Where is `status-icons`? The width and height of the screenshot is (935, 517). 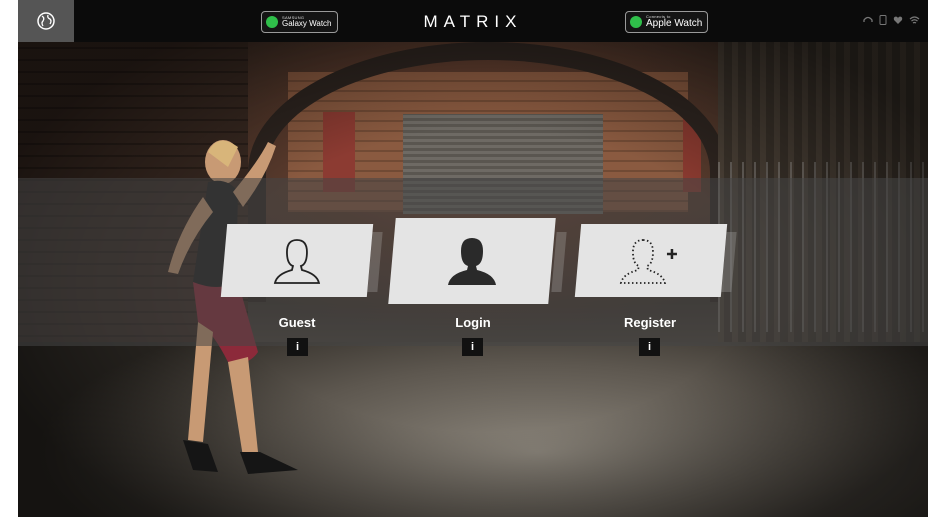 status-icons is located at coordinates (891, 20).